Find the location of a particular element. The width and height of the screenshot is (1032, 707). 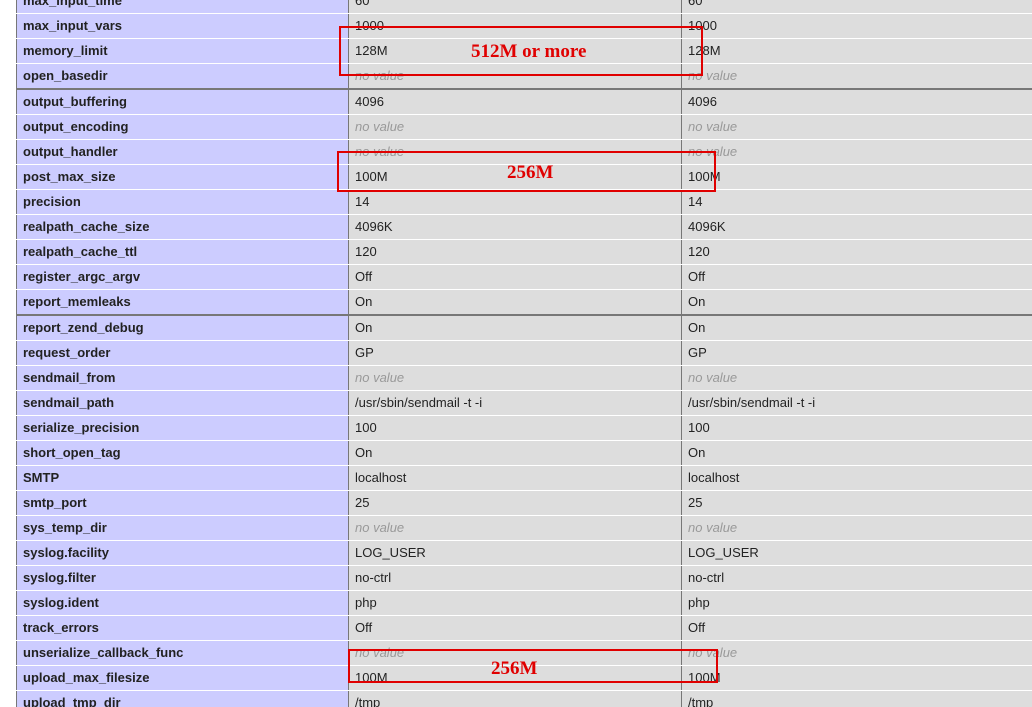

directive-row: track_errors Off Off is located at coordinates (524, 628).